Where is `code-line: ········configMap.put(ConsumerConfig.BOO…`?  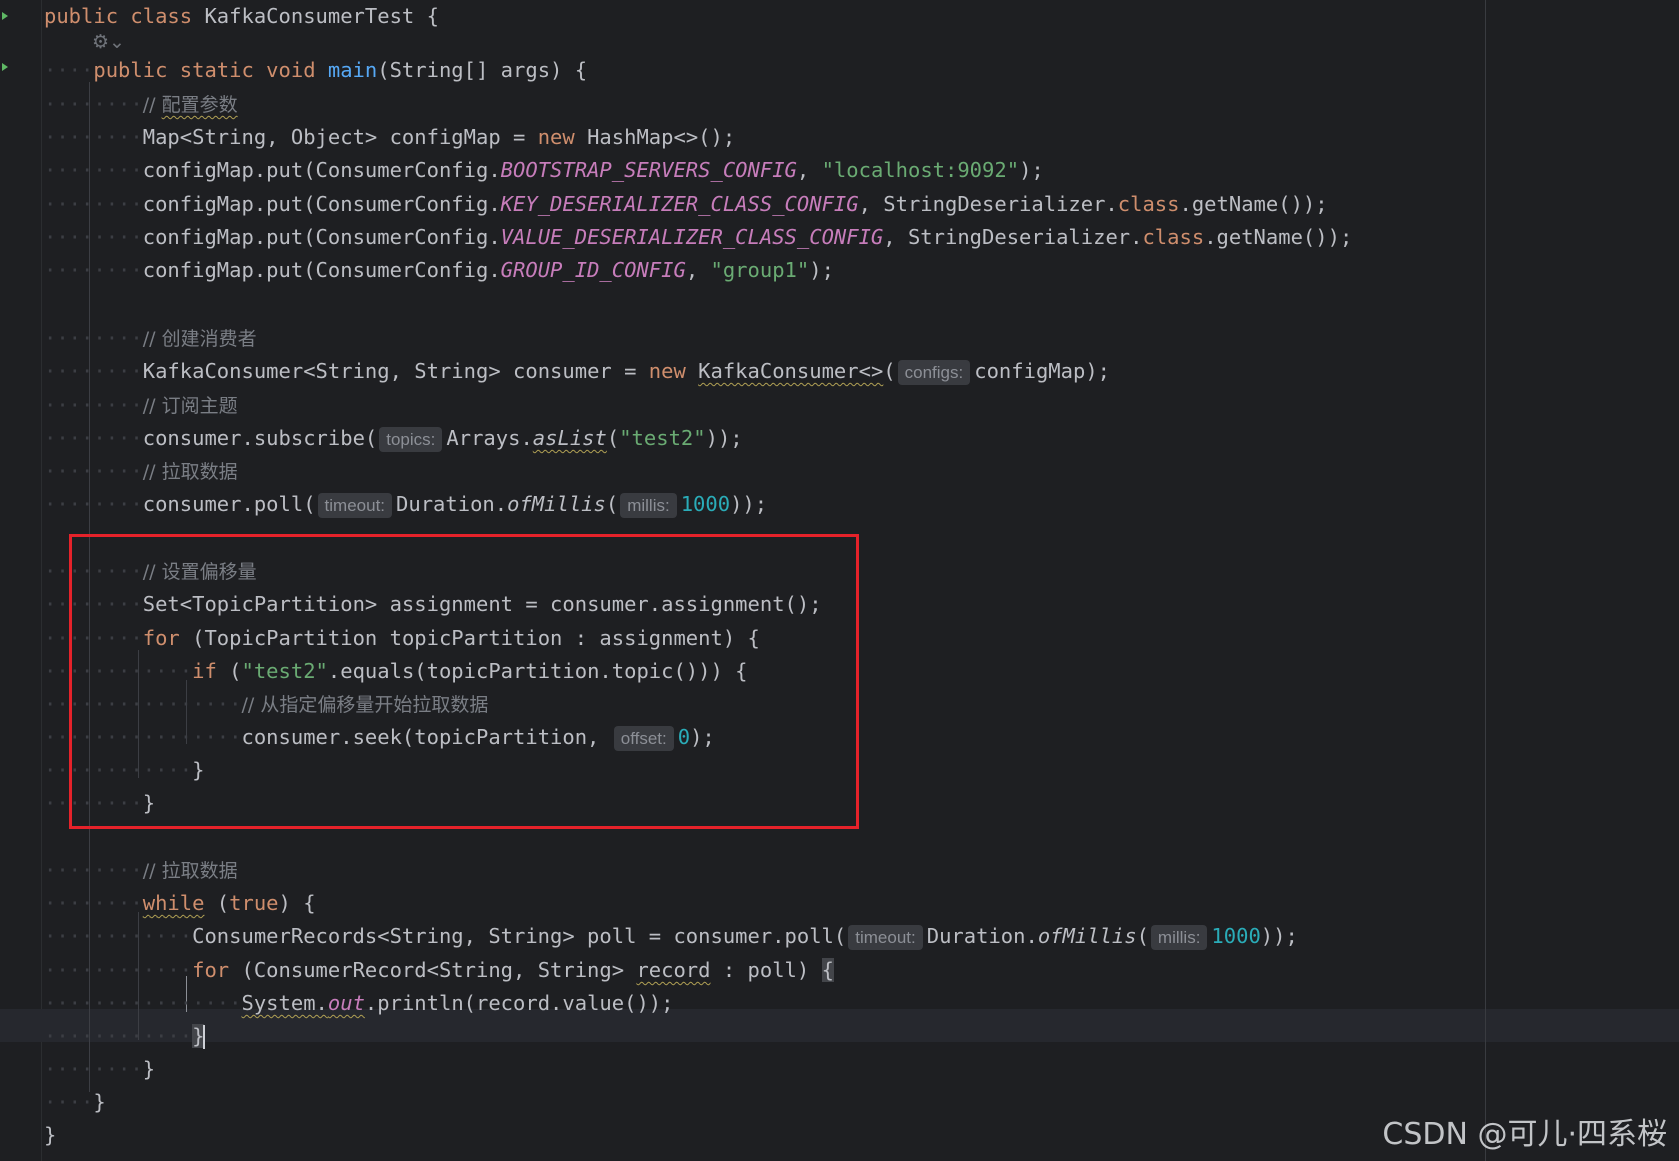 code-line: ········configMap.put(ConsumerConfig.BOO… is located at coordinates (544, 170).